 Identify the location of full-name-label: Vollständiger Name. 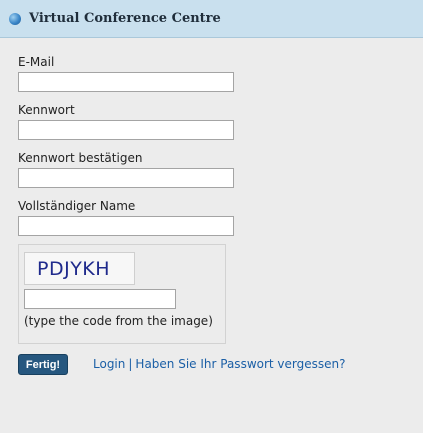
(77, 206).